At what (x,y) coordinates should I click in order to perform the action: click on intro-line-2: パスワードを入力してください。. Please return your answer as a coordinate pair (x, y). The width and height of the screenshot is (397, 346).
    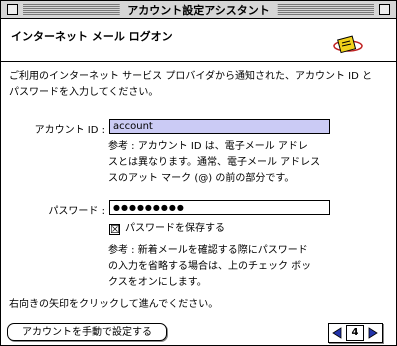
    Looking at the image, I should click on (84, 92).